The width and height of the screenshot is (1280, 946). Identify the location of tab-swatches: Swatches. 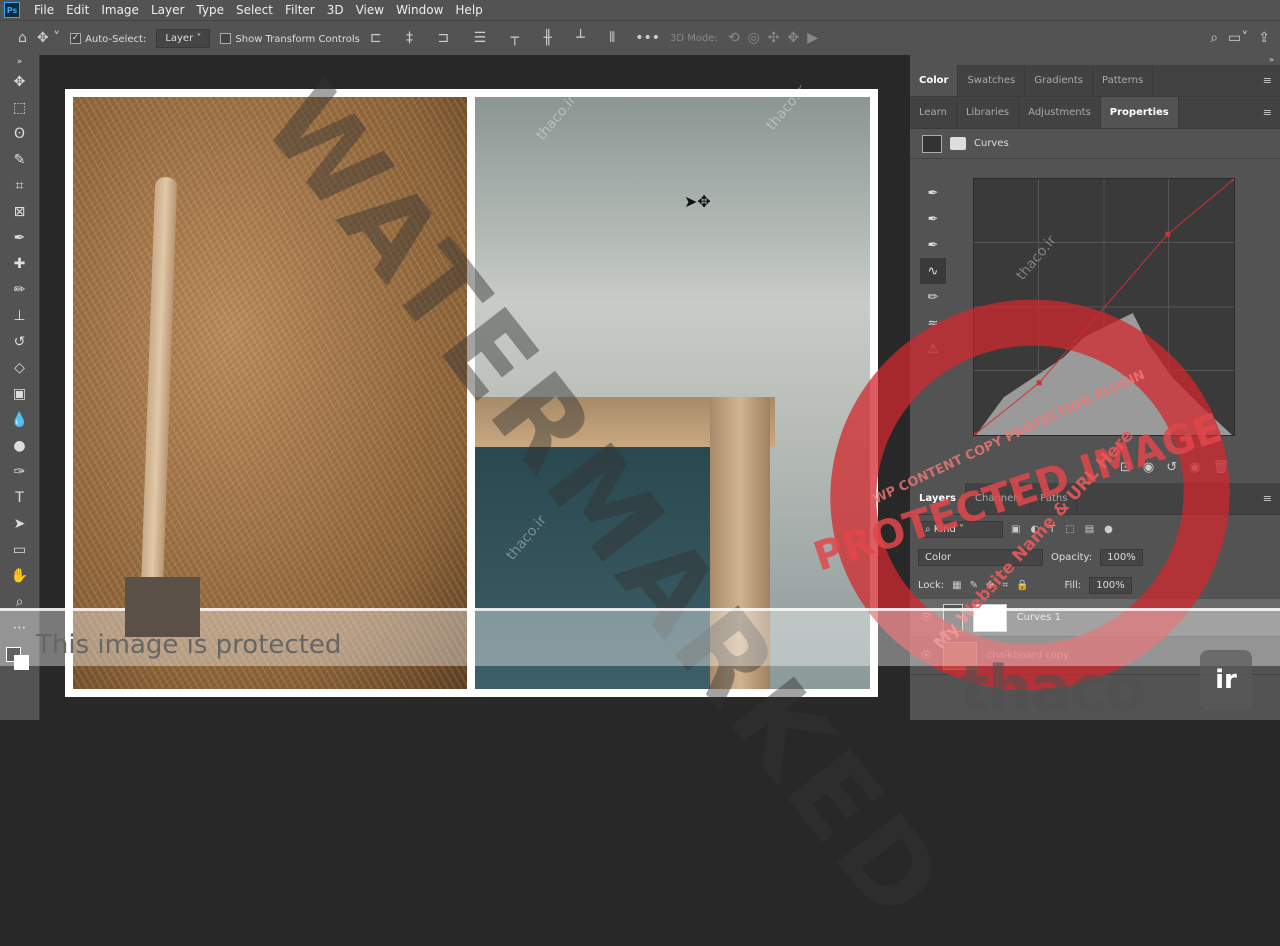
(992, 80).